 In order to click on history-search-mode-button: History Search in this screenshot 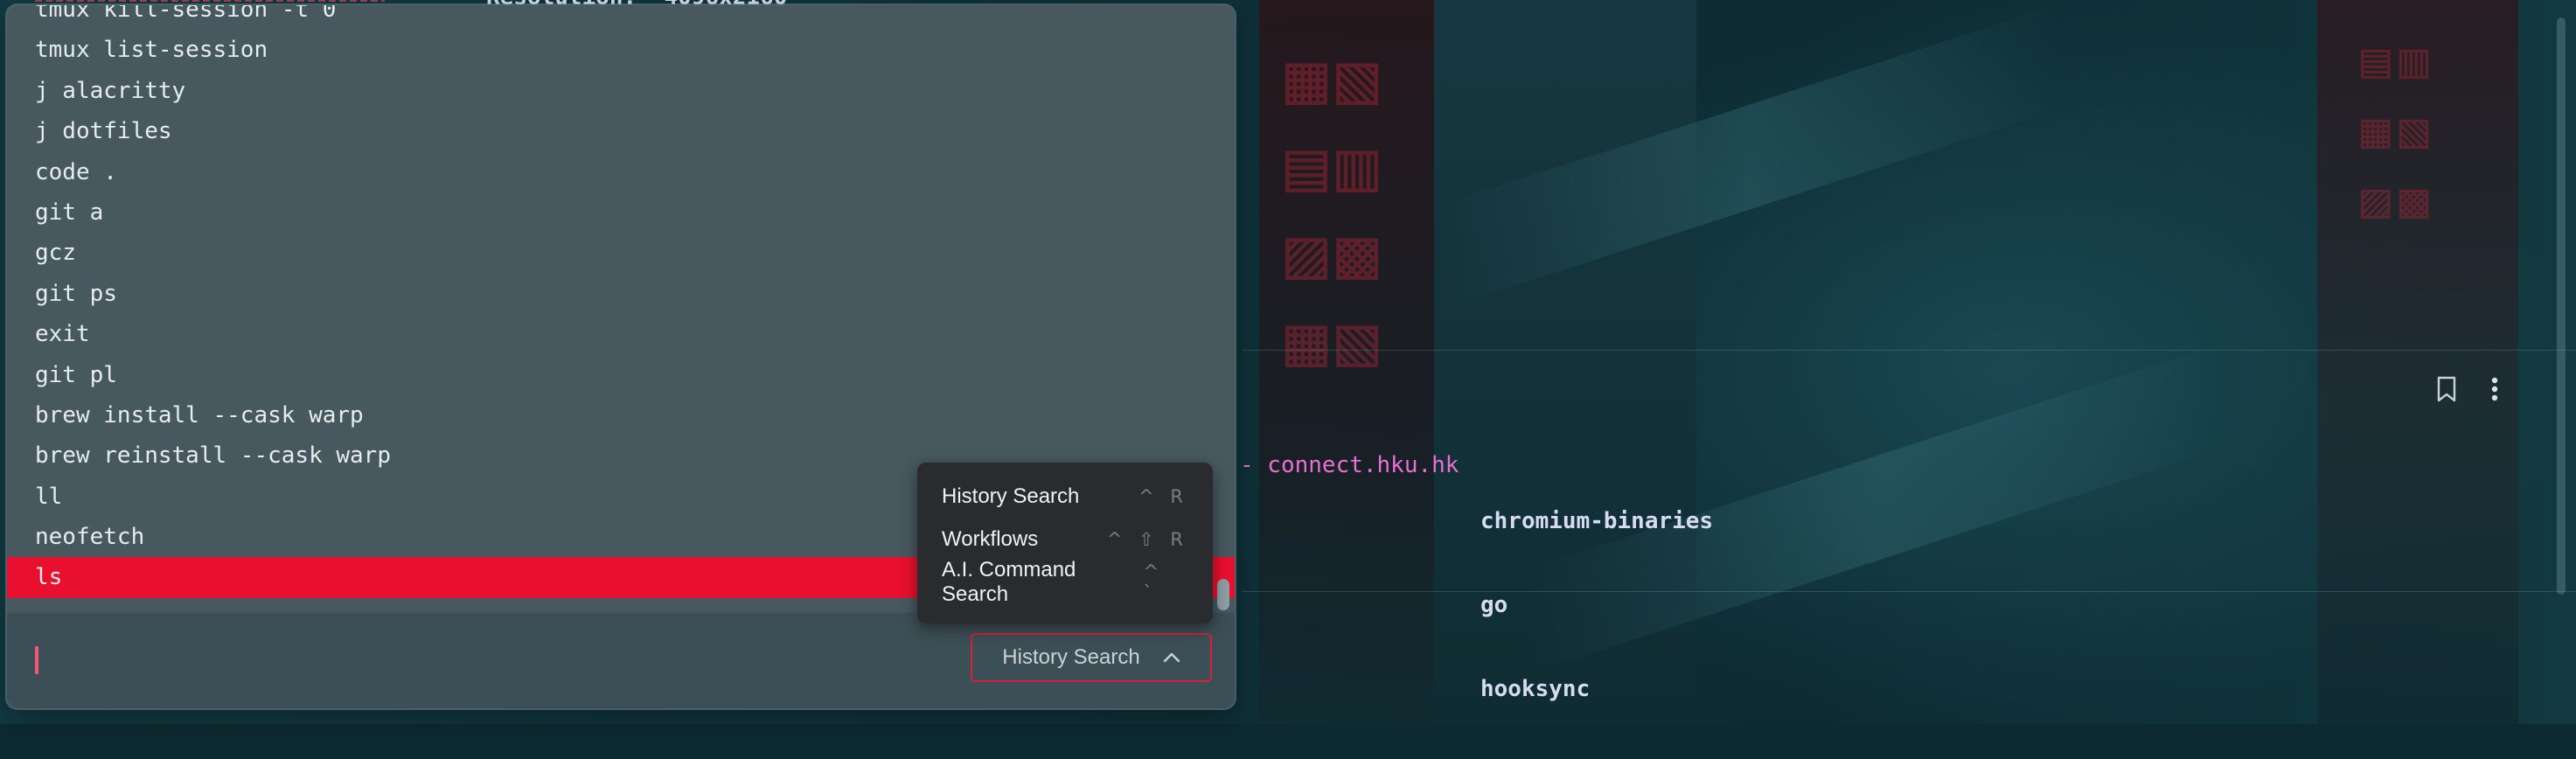, I will do `click(1091, 657)`.